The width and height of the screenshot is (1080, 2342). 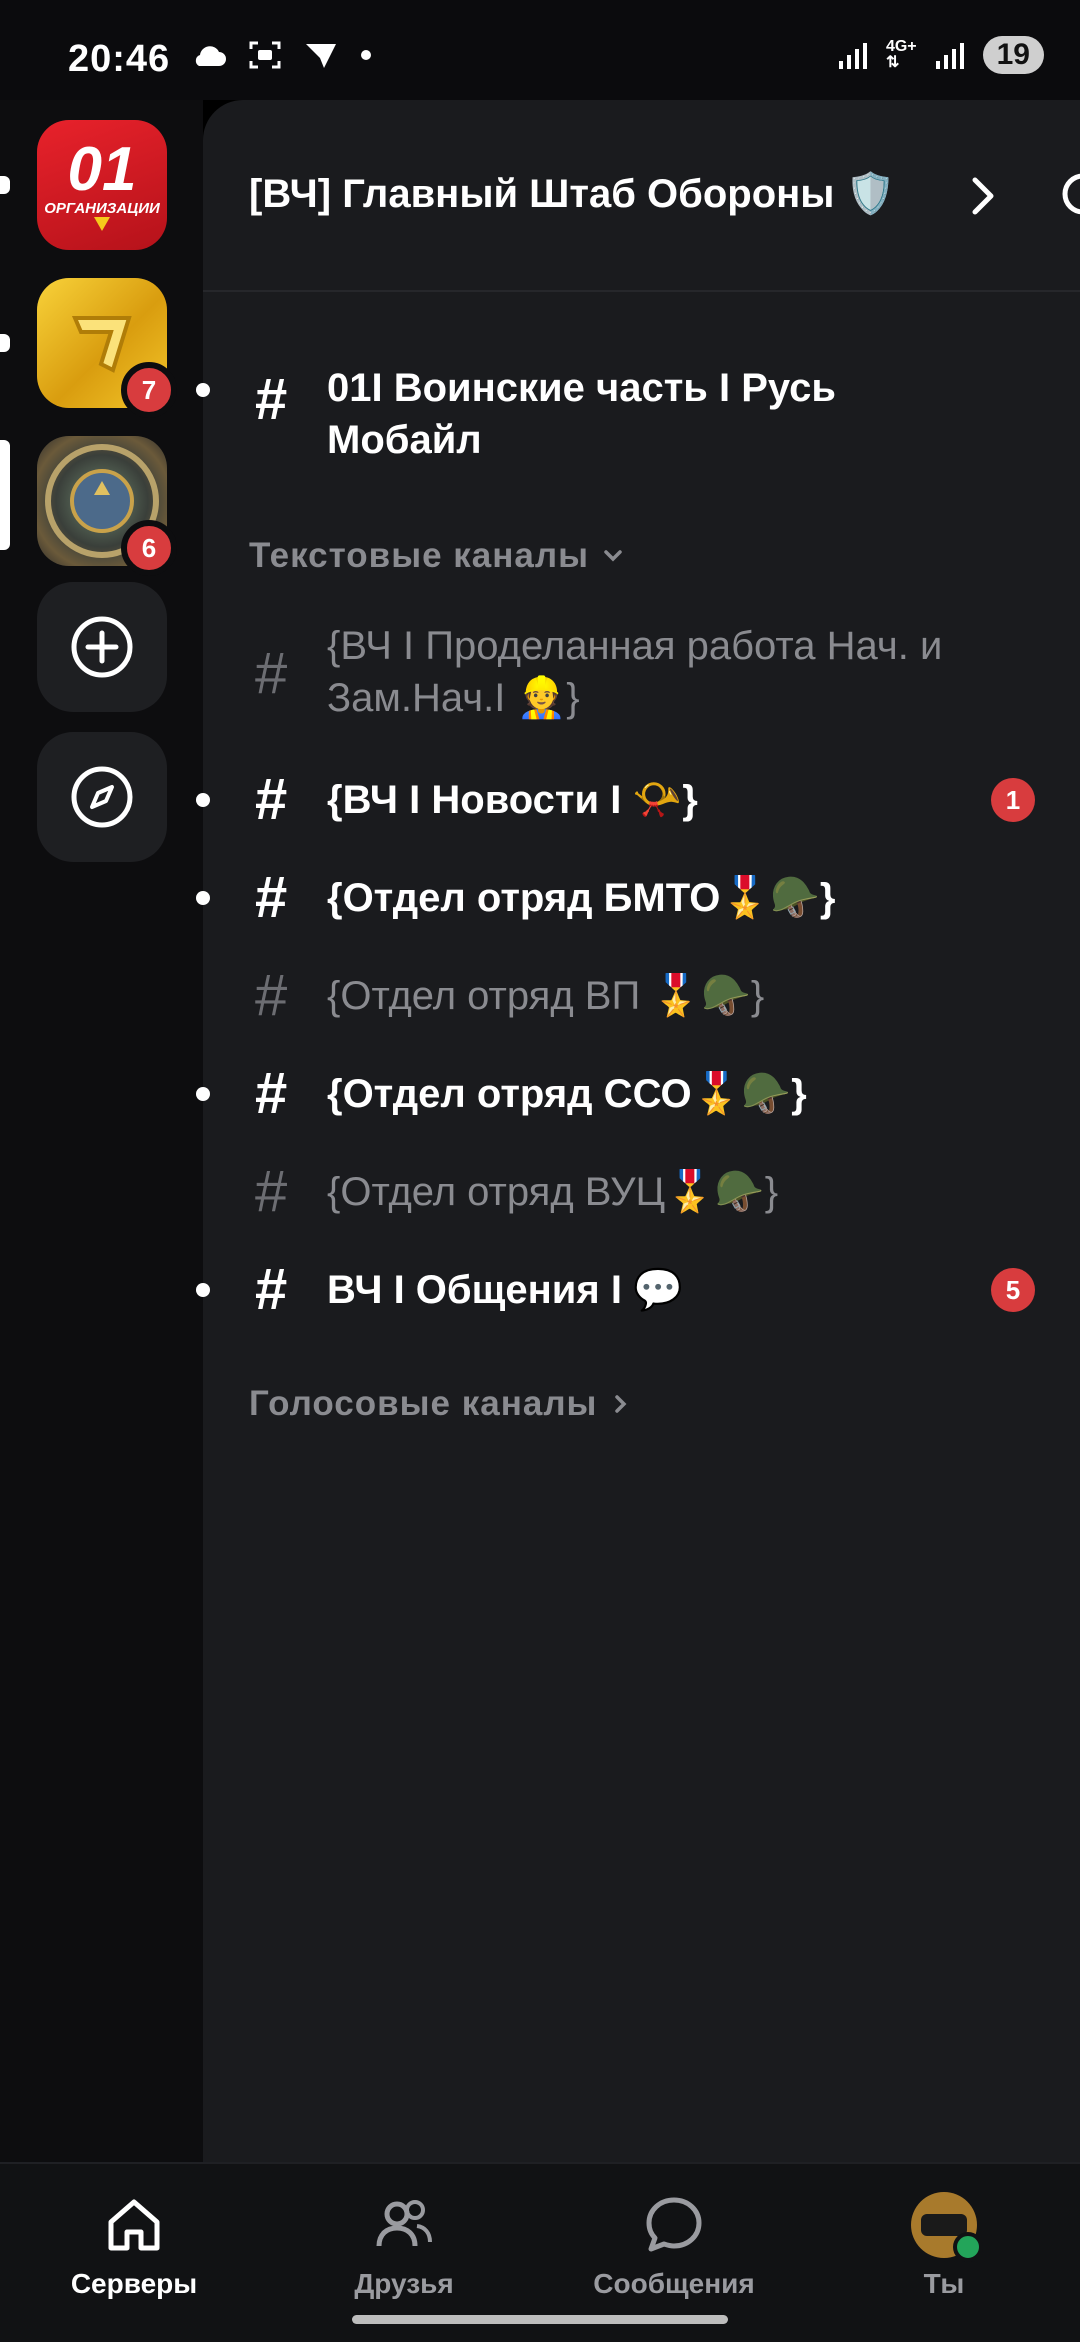 What do you see at coordinates (572, 193) in the screenshot?
I see `server-title: [ВЧ] Главный Штаб Обороны 🛡️` at bounding box center [572, 193].